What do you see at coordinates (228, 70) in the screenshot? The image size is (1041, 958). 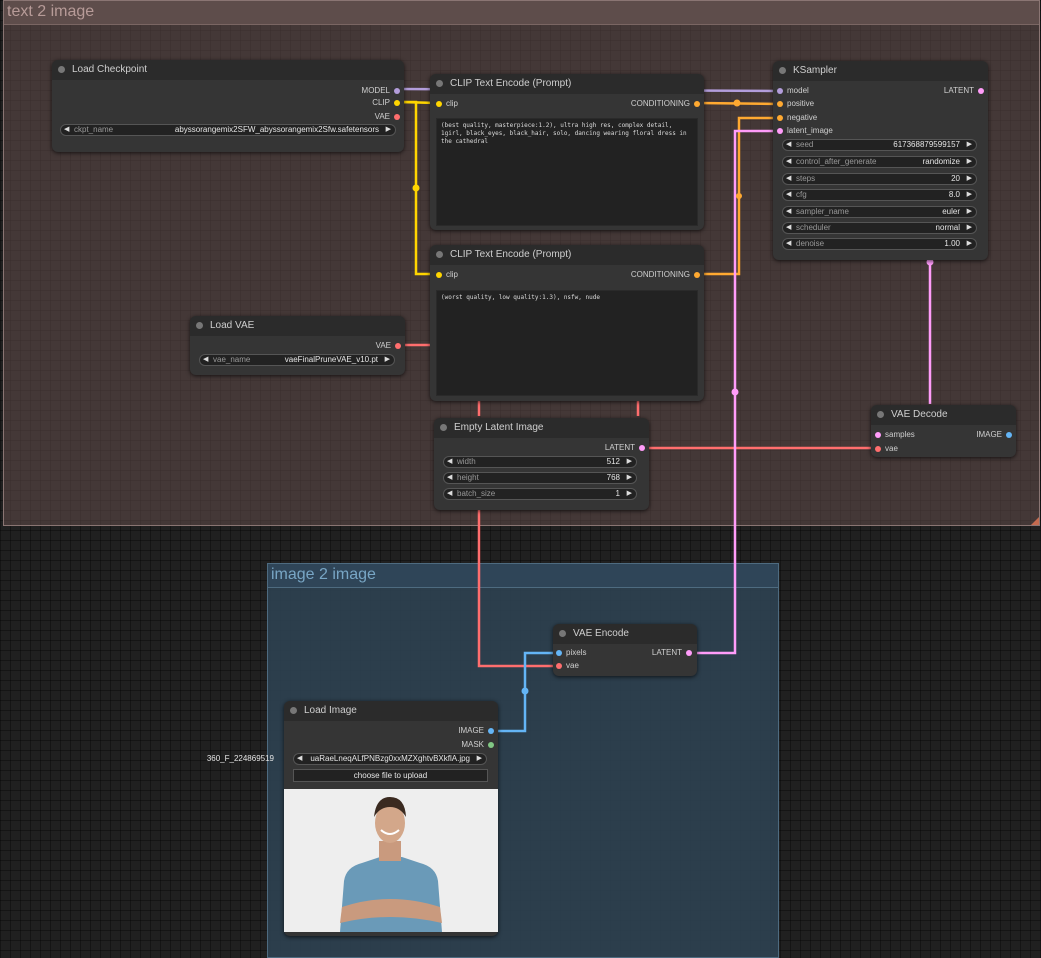 I see `node-title: Load Checkpoint` at bounding box center [228, 70].